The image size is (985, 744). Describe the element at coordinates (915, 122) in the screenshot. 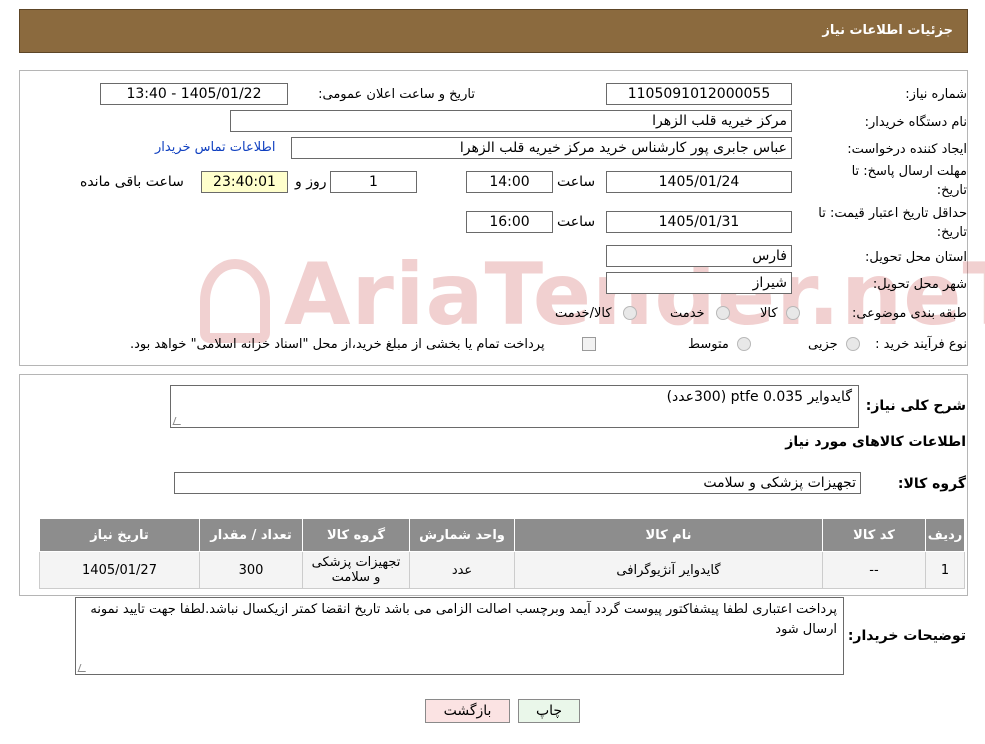

I see `buyer-org-label: نام دستگاه خریدار:` at that location.